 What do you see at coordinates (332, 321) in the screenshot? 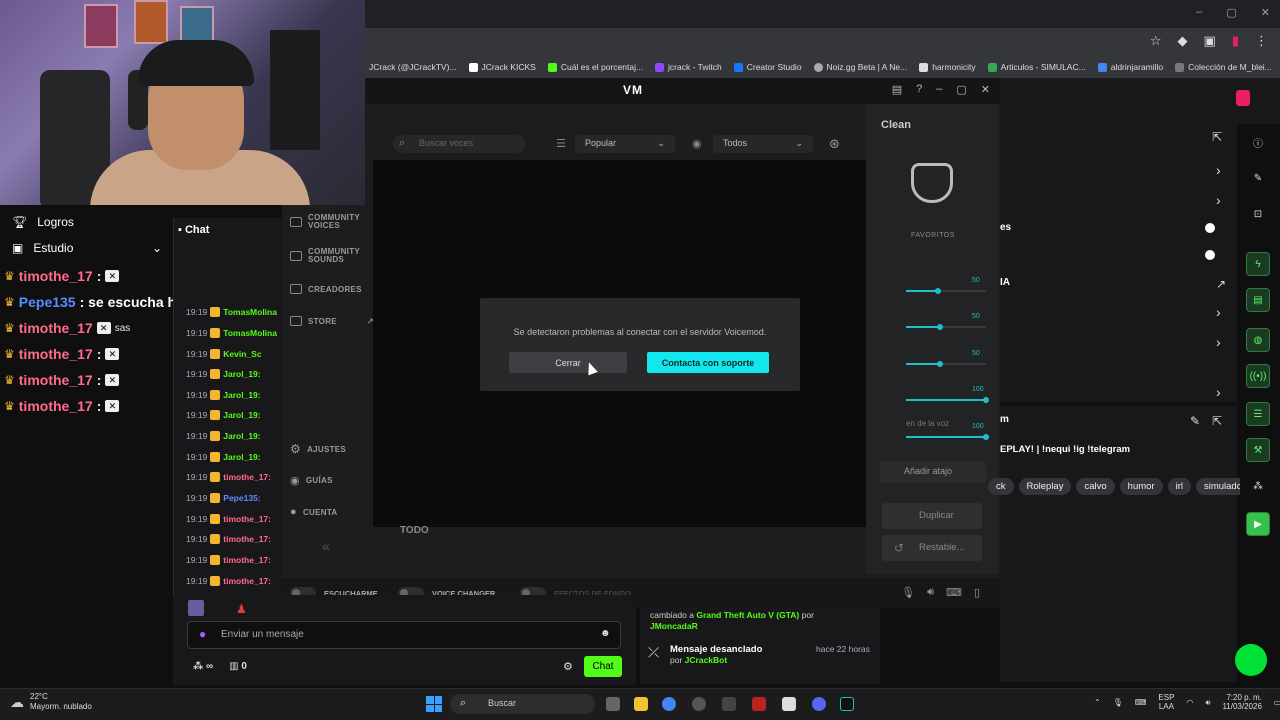
I see `nav-store: STORE ↗` at bounding box center [332, 321].